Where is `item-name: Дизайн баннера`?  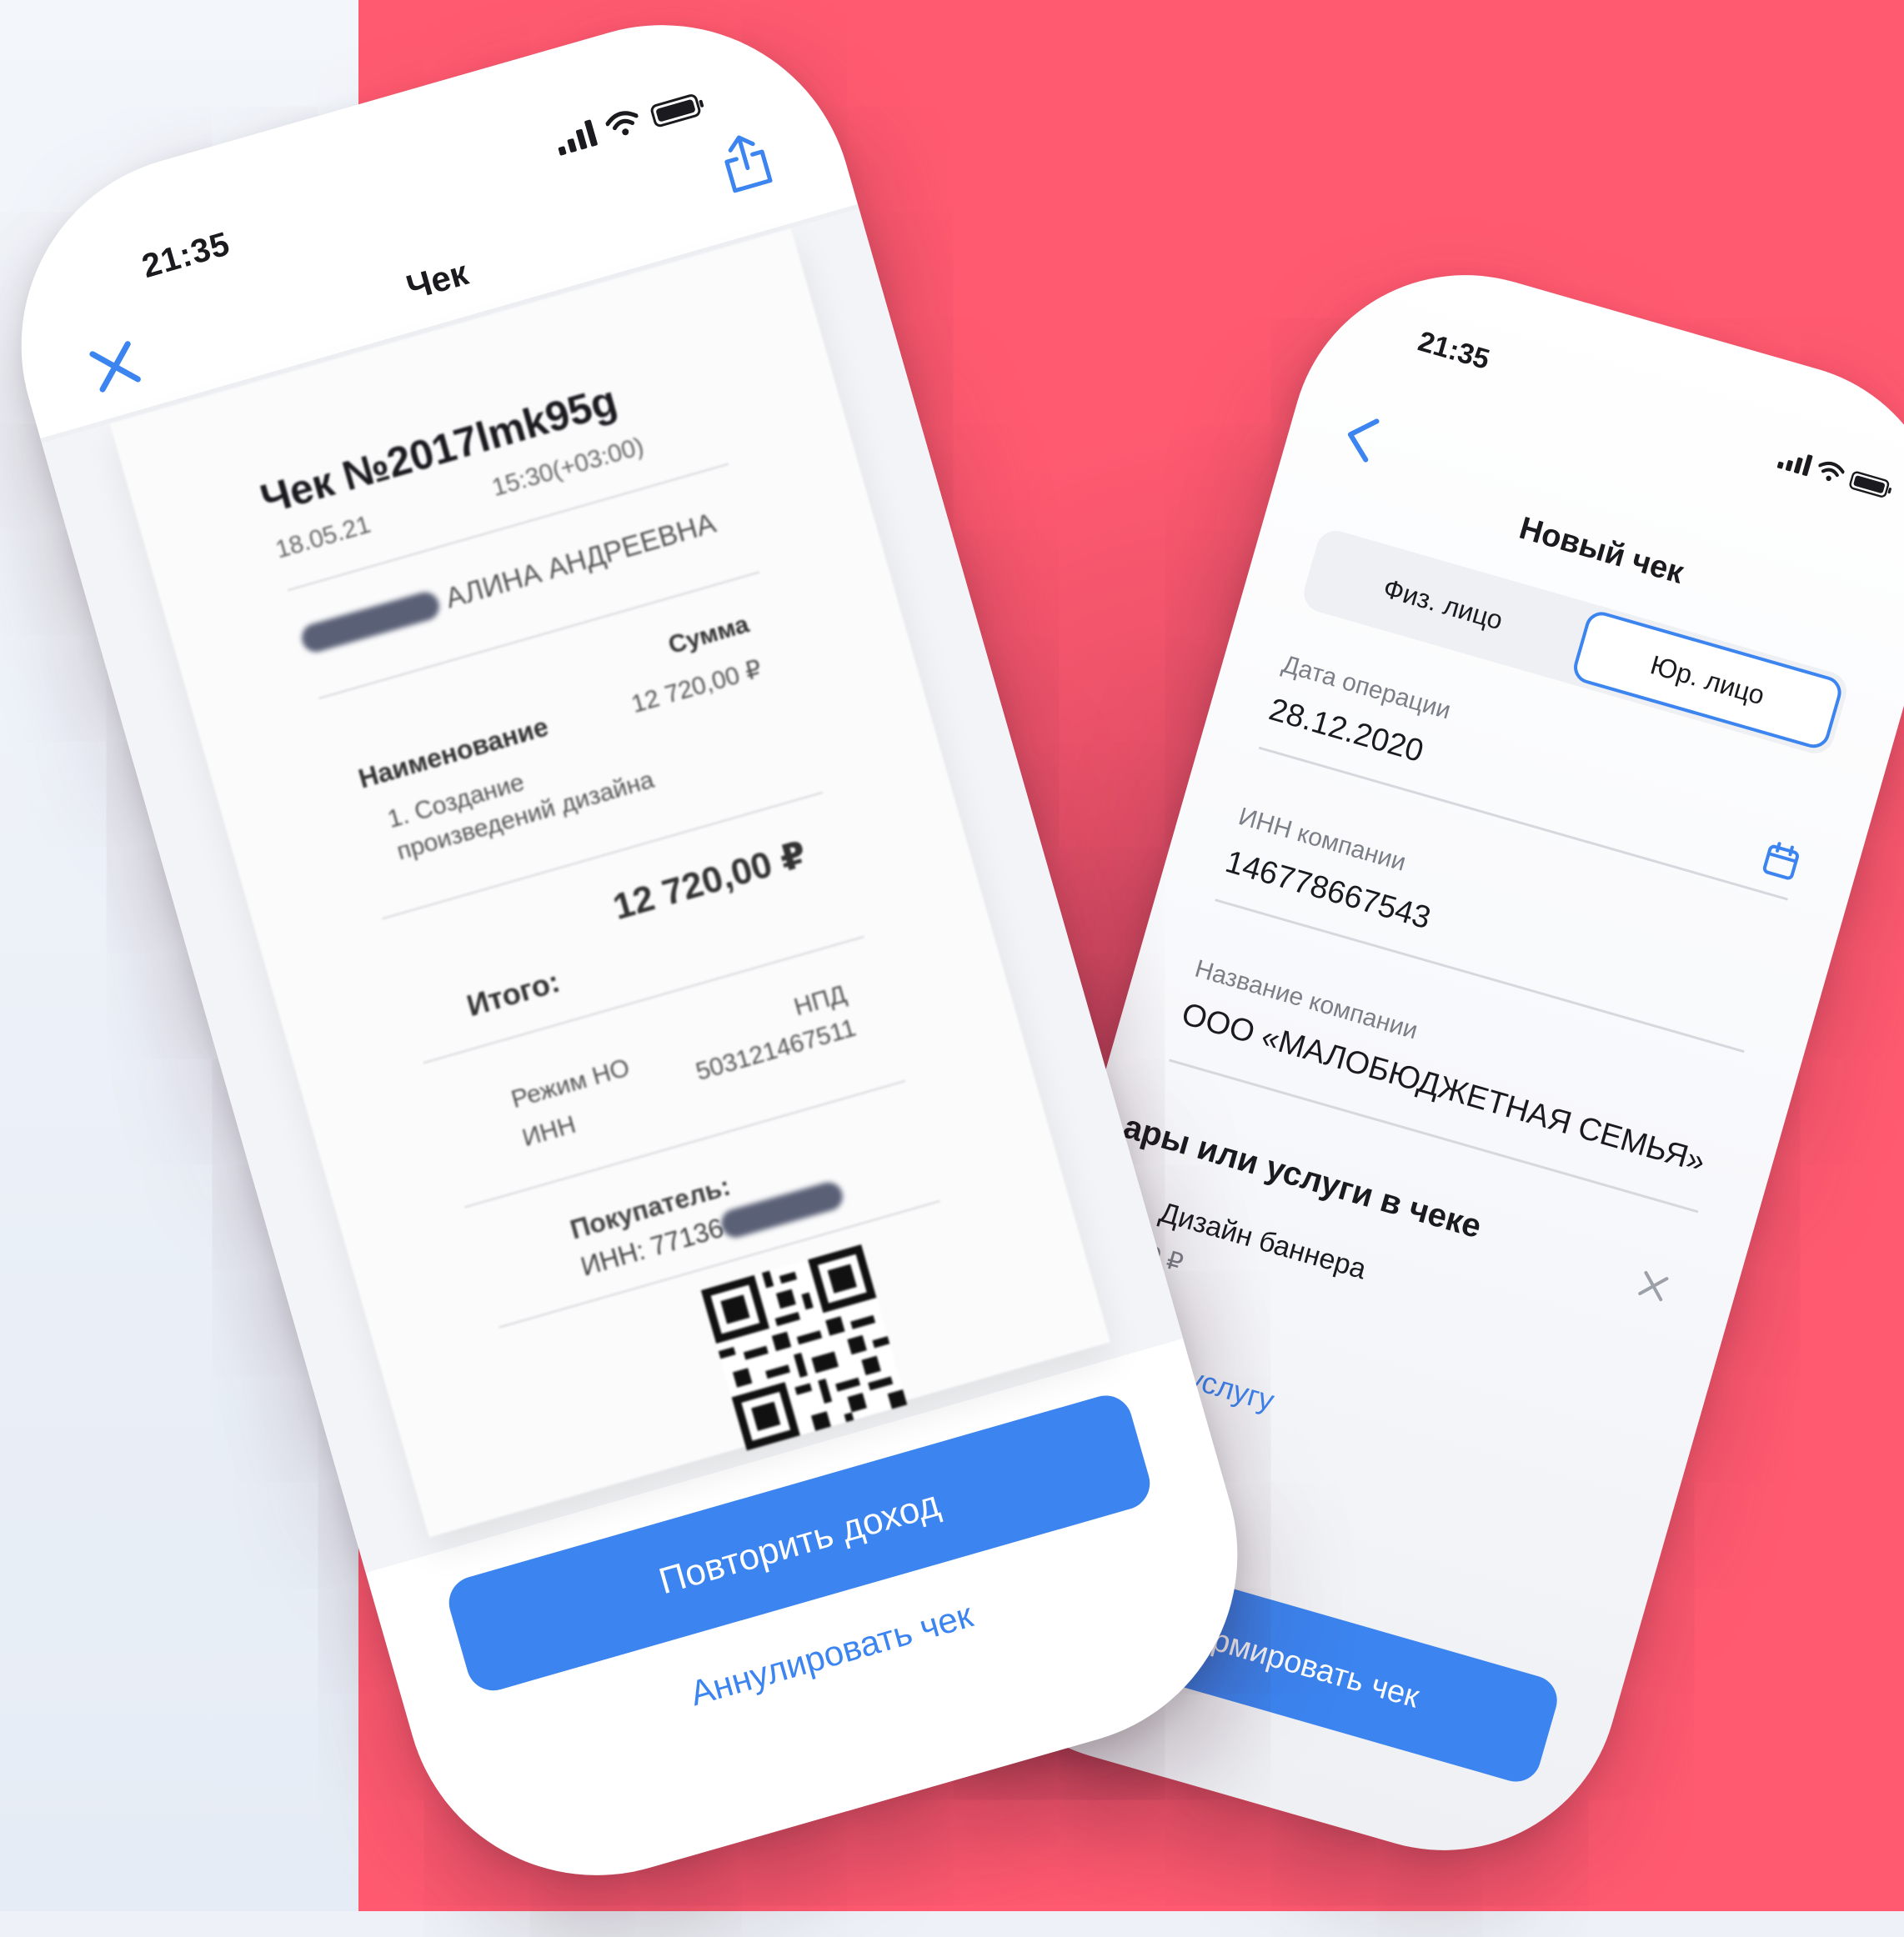 item-name: Дизайн баннера is located at coordinates (1262, 1241).